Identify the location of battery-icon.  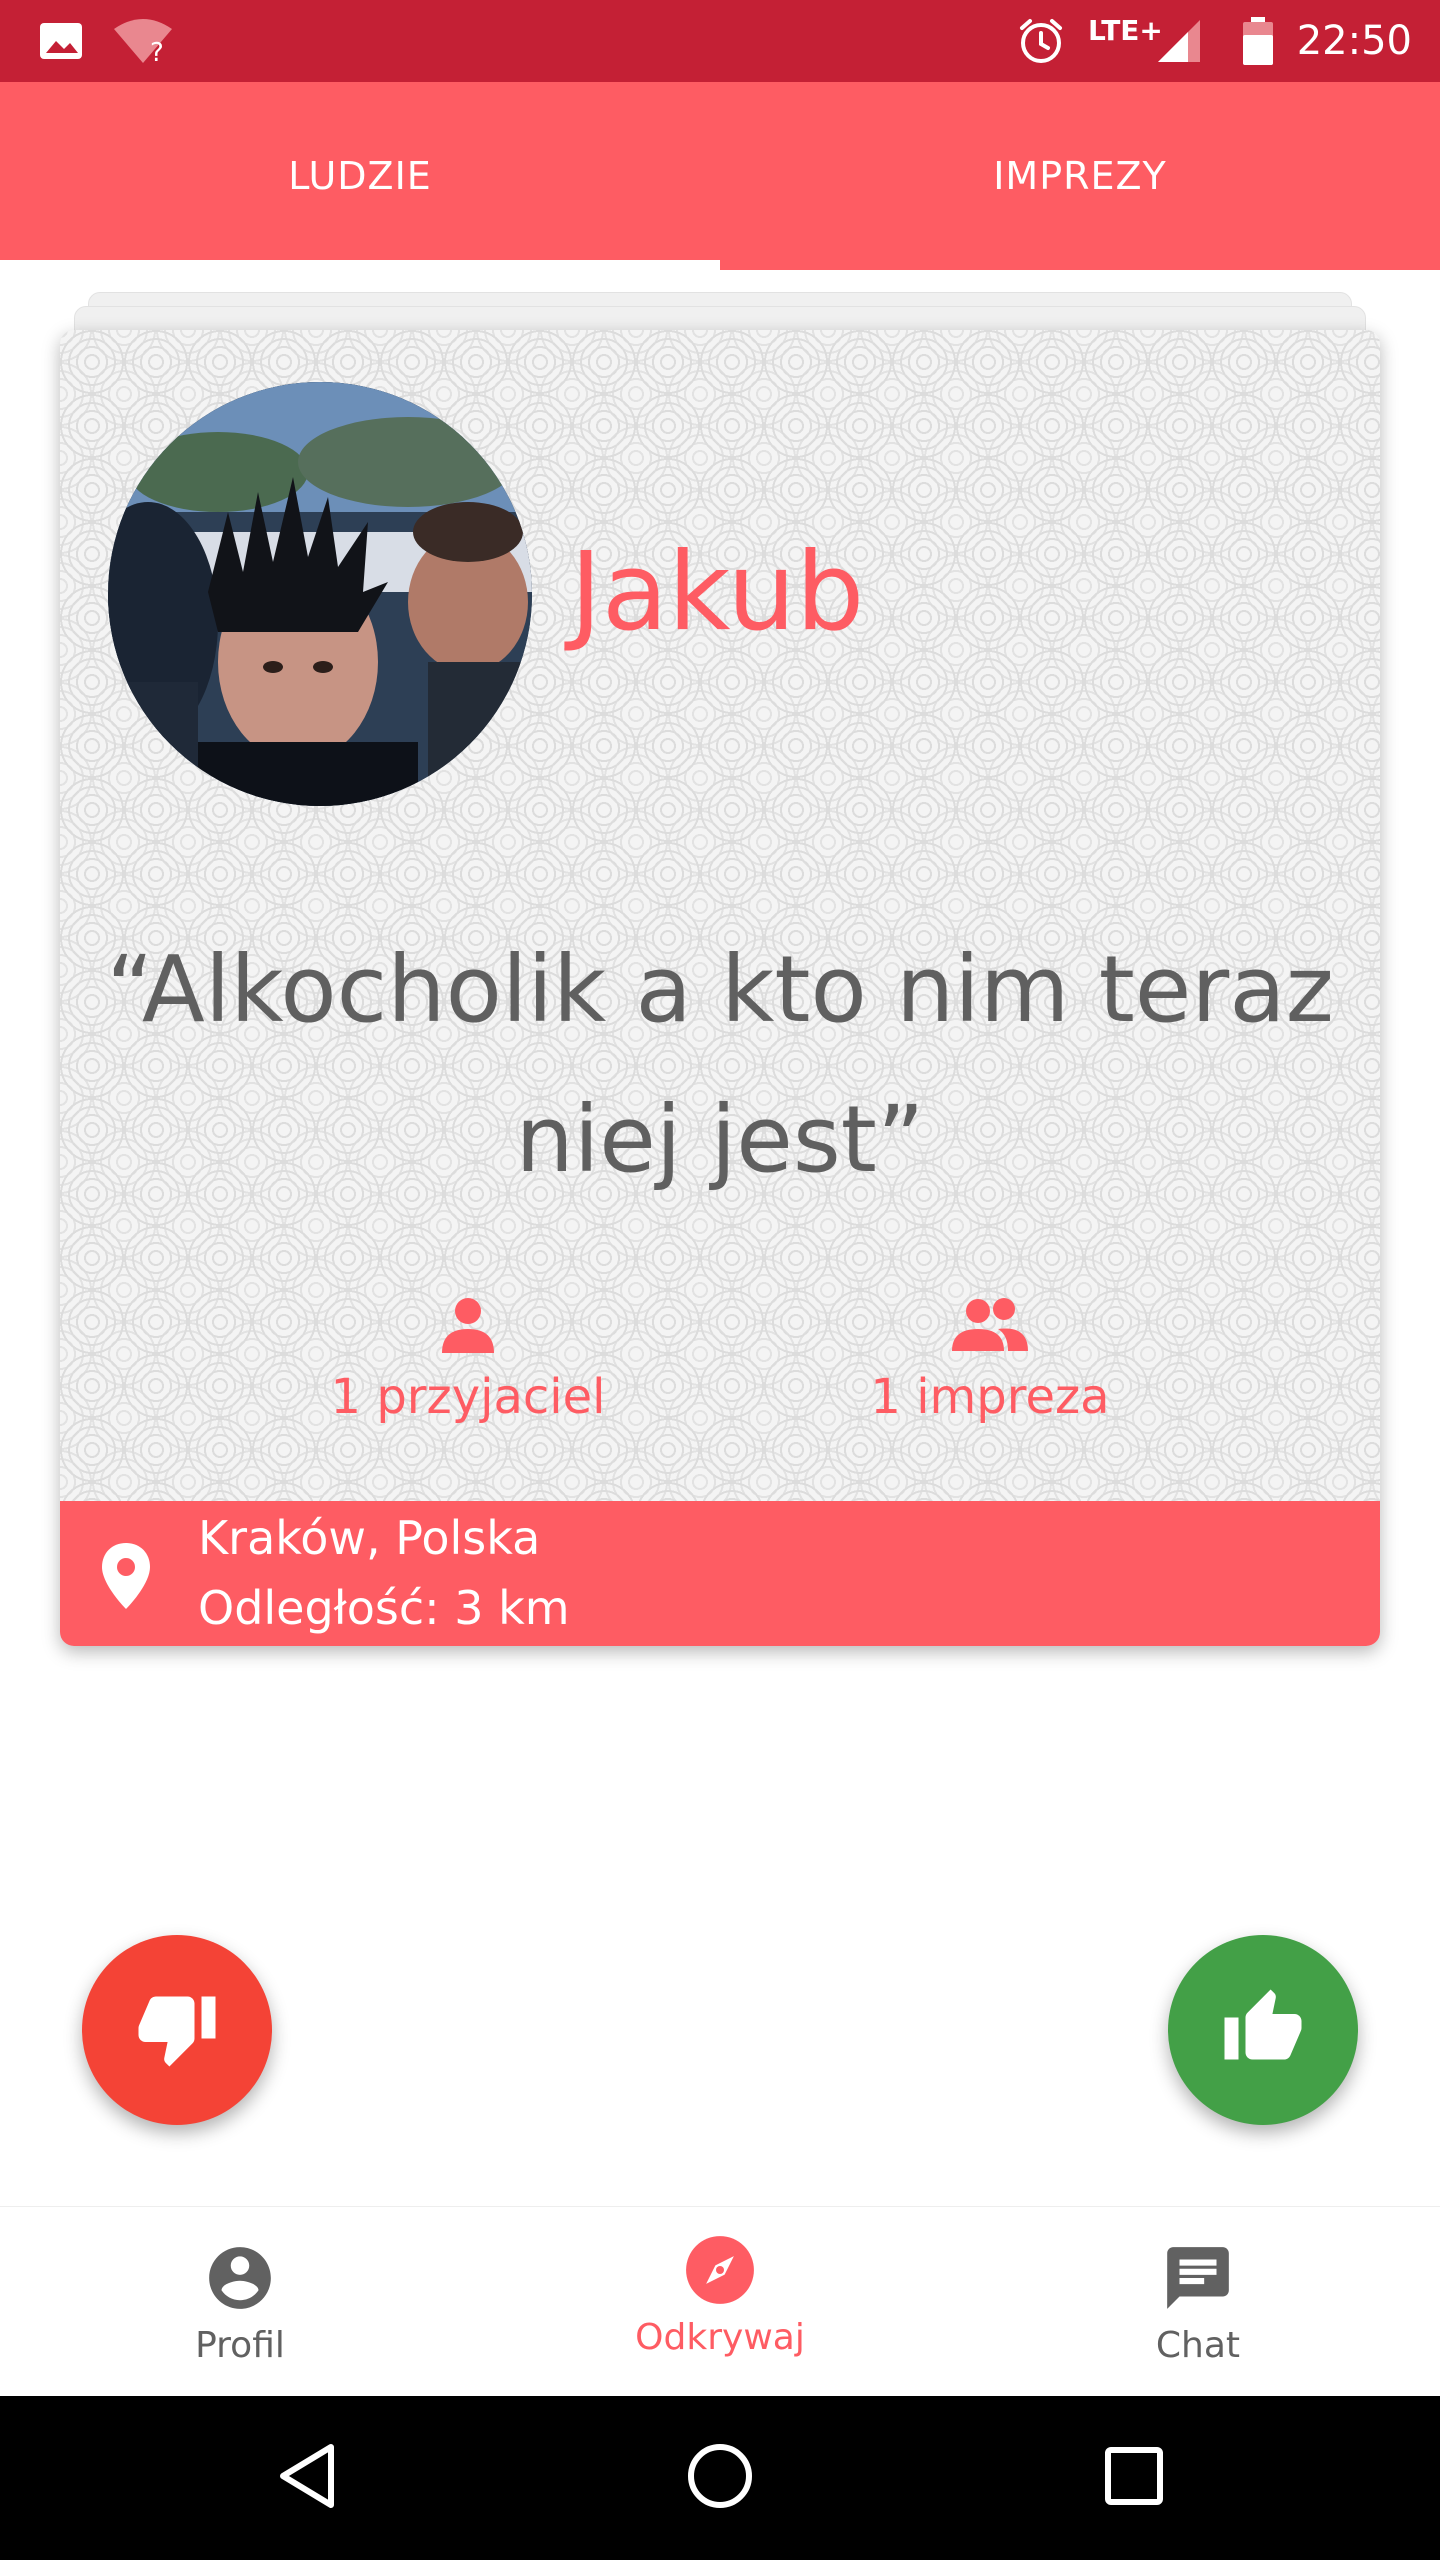
(1258, 41).